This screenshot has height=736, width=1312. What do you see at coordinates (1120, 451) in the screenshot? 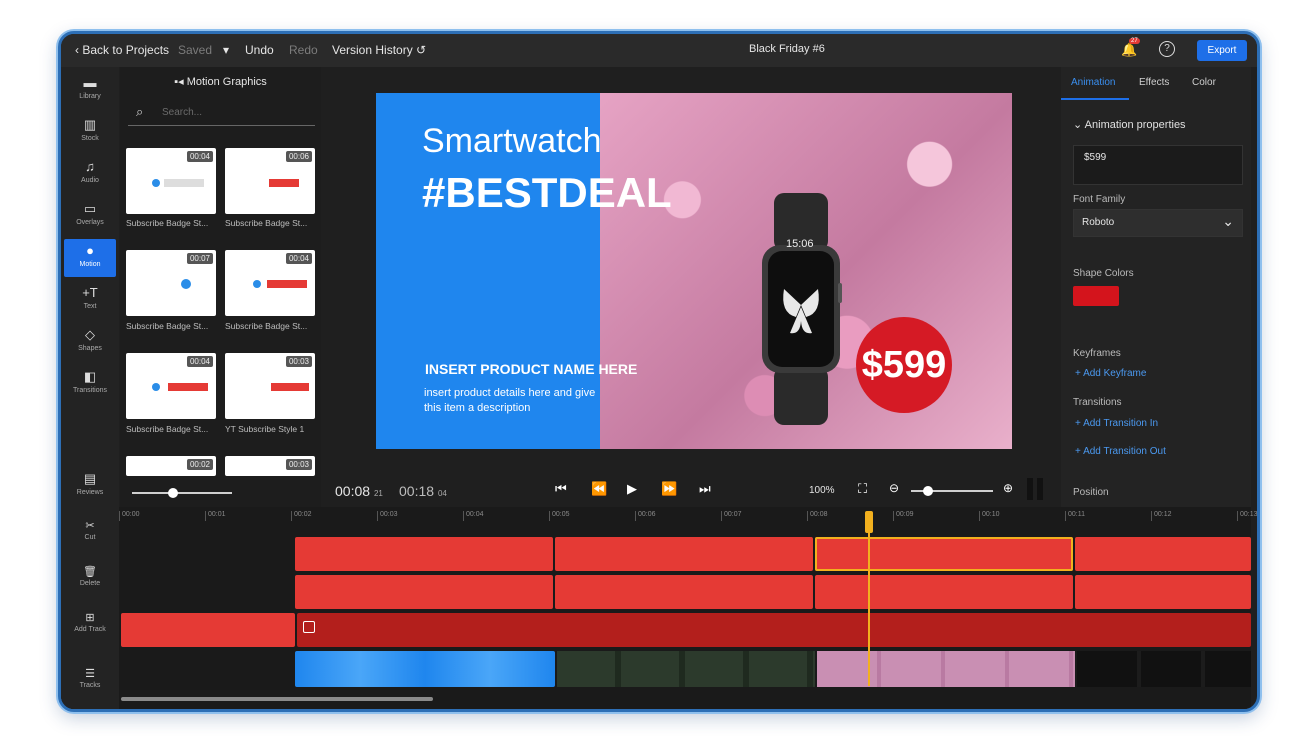
I see `add-transition-out-link: + Add Transition Out` at bounding box center [1120, 451].